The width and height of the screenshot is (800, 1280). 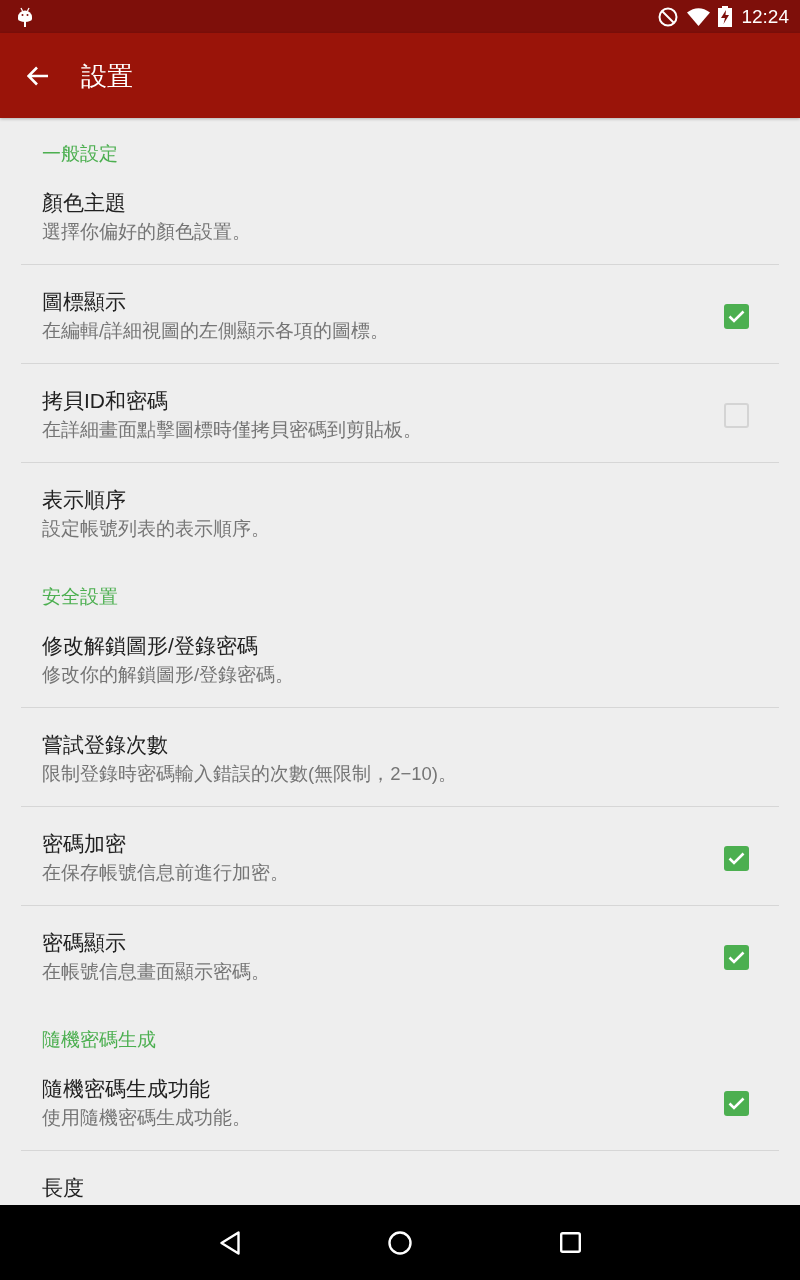 What do you see at coordinates (168, 675) in the screenshot?
I see `setting-summary: 修改你的解鎖圖形/登錄密碼。` at bounding box center [168, 675].